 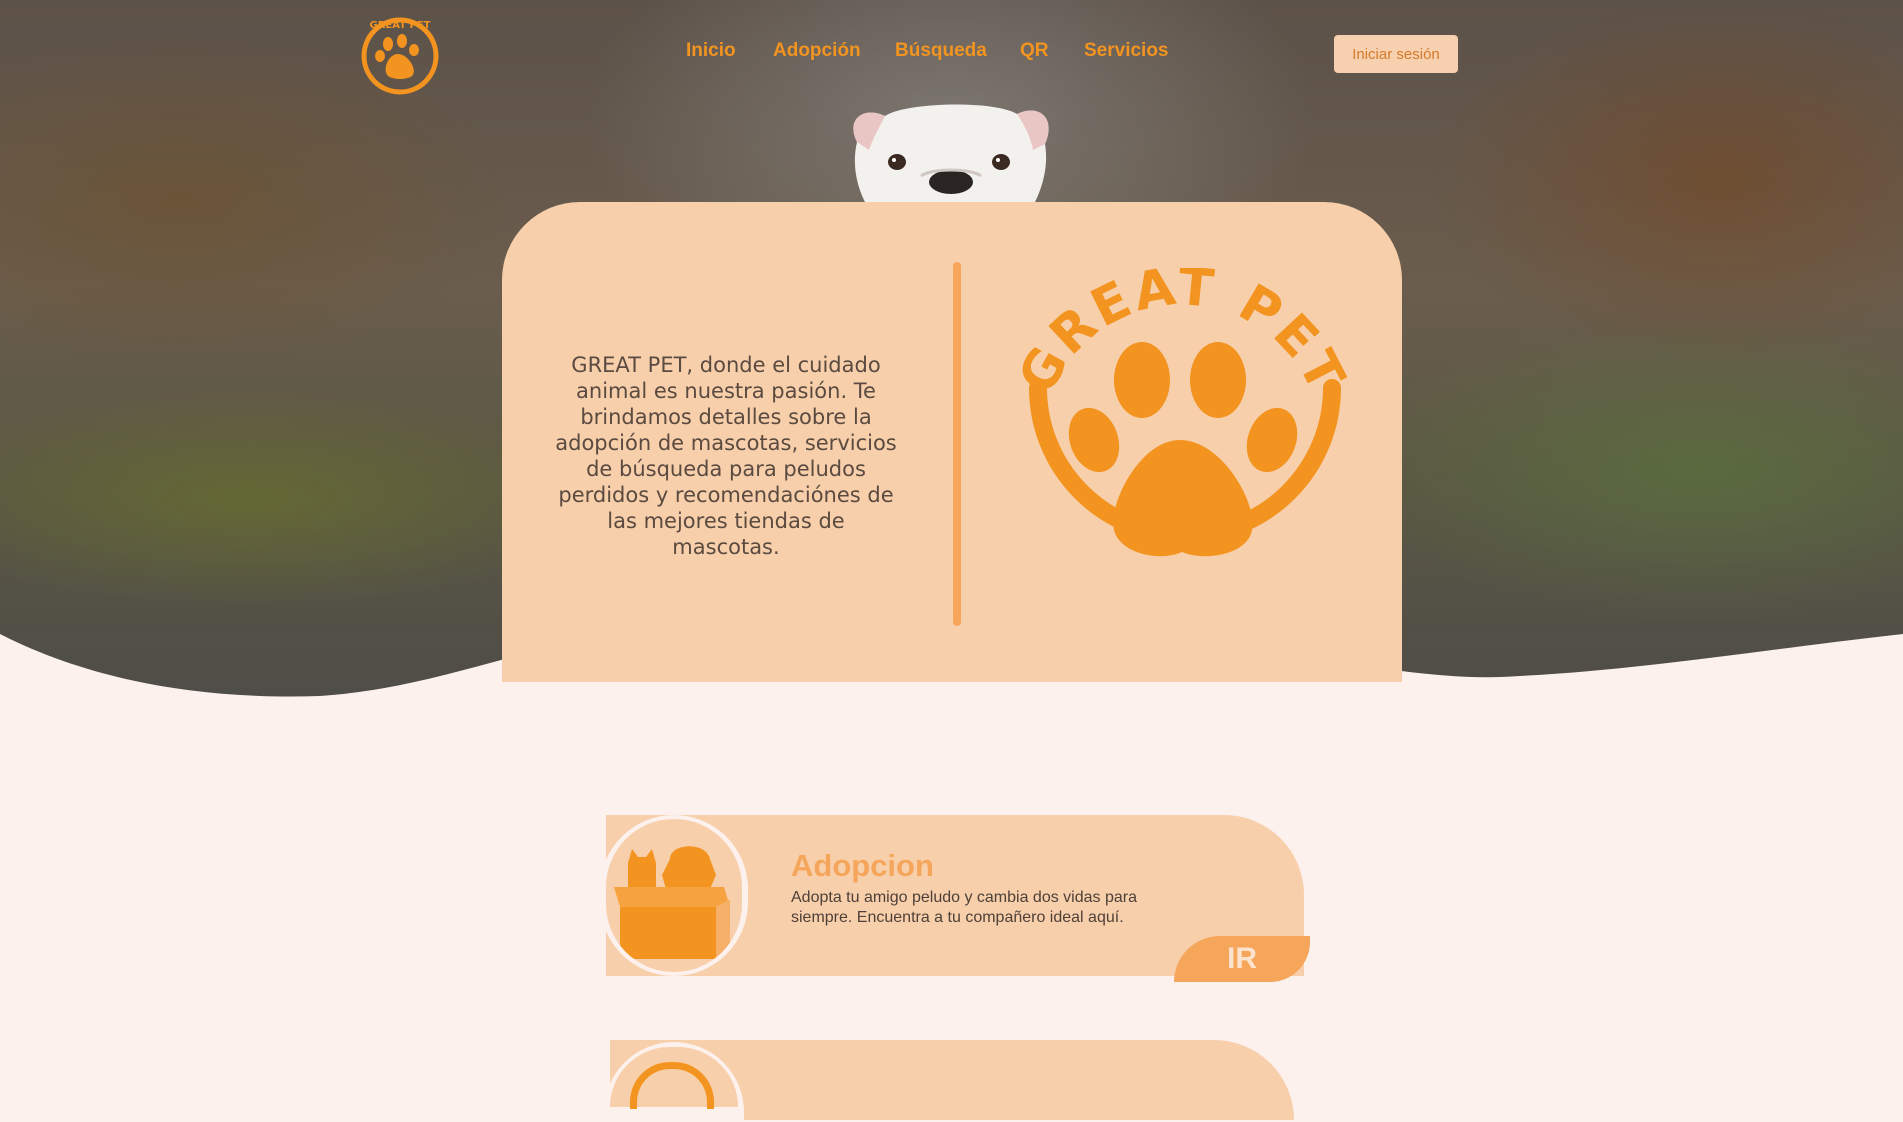 What do you see at coordinates (957, 444) in the screenshot?
I see `card-divider` at bounding box center [957, 444].